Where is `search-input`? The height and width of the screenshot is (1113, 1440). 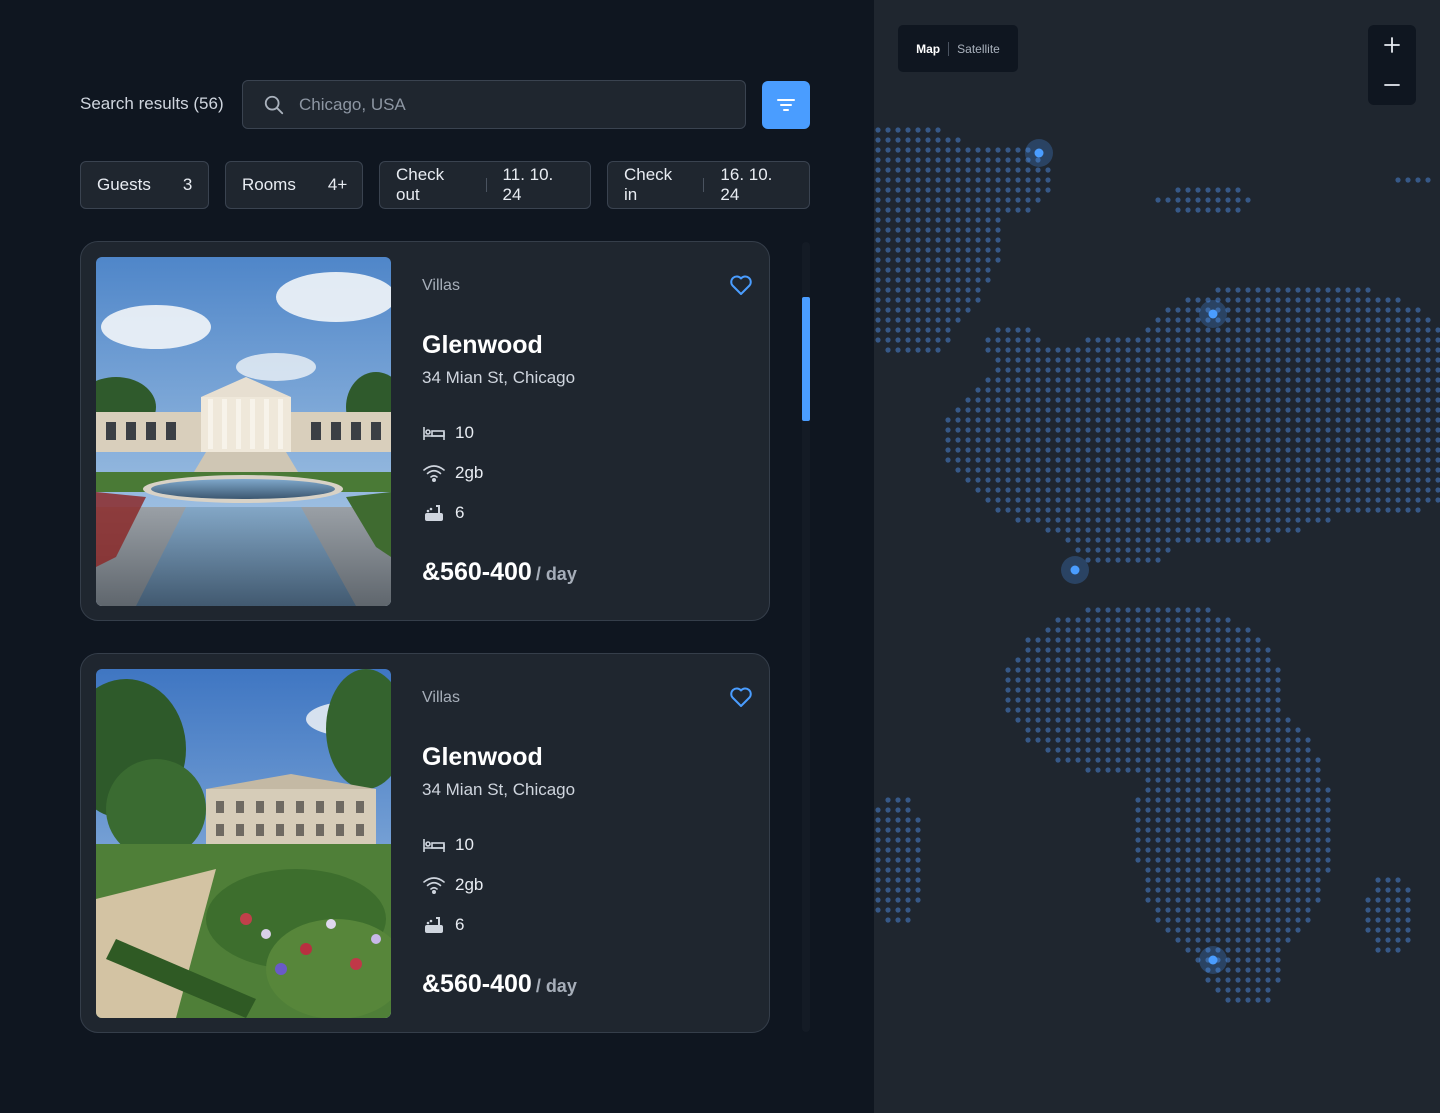
search-input is located at coordinates (499, 104).